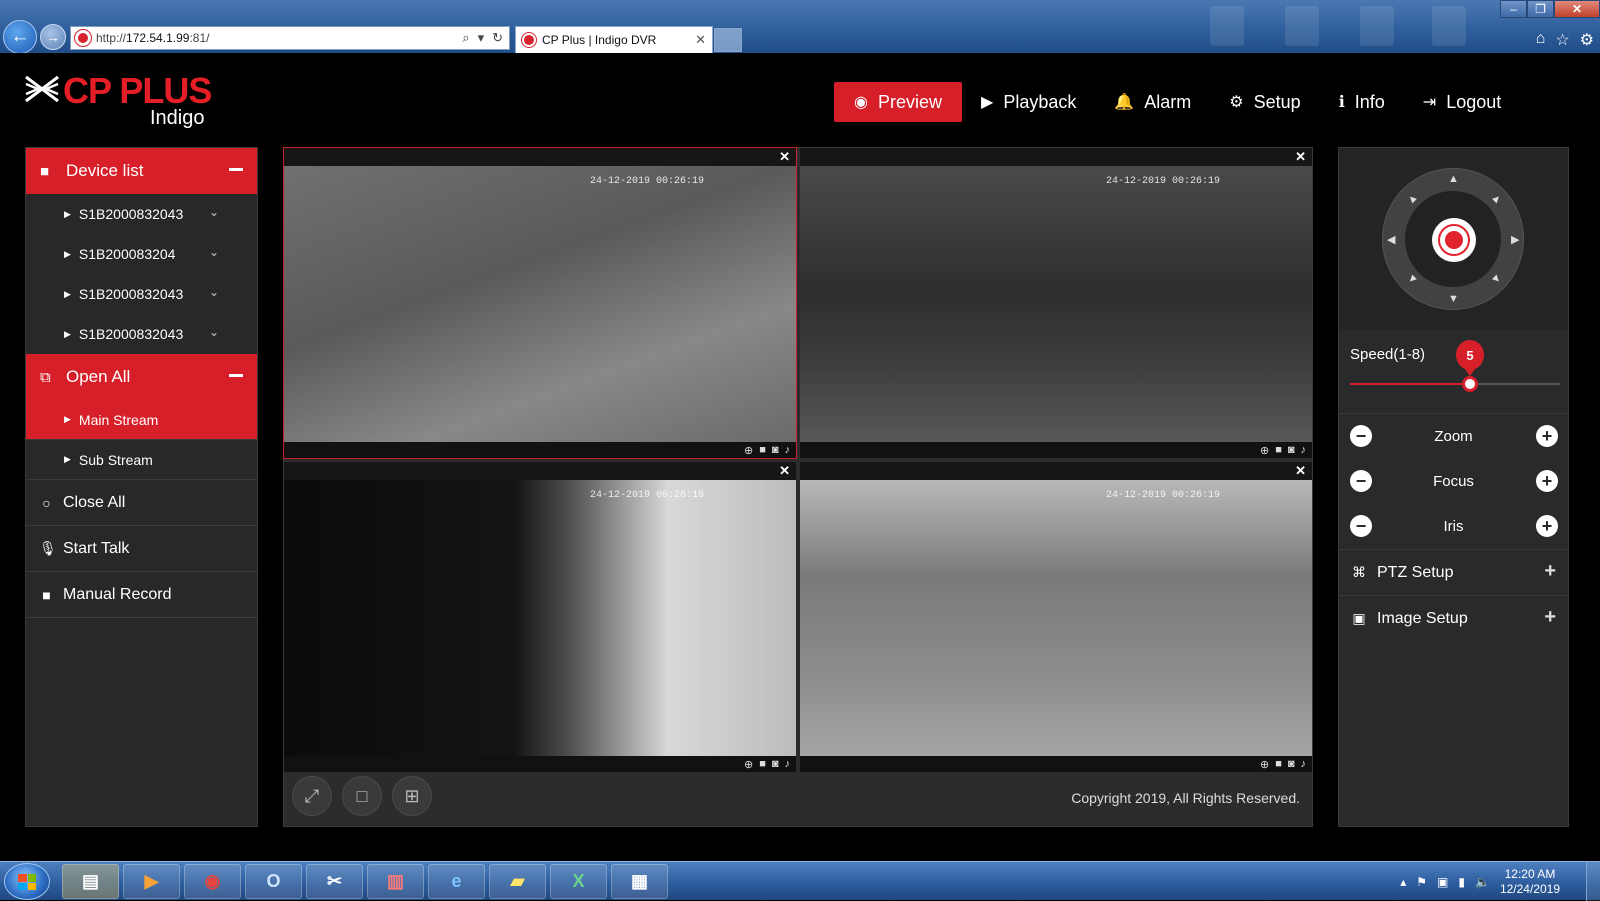 The width and height of the screenshot is (1600, 901). What do you see at coordinates (141, 420) in the screenshot?
I see `main-stream-item: ▶ Main Stream` at bounding box center [141, 420].